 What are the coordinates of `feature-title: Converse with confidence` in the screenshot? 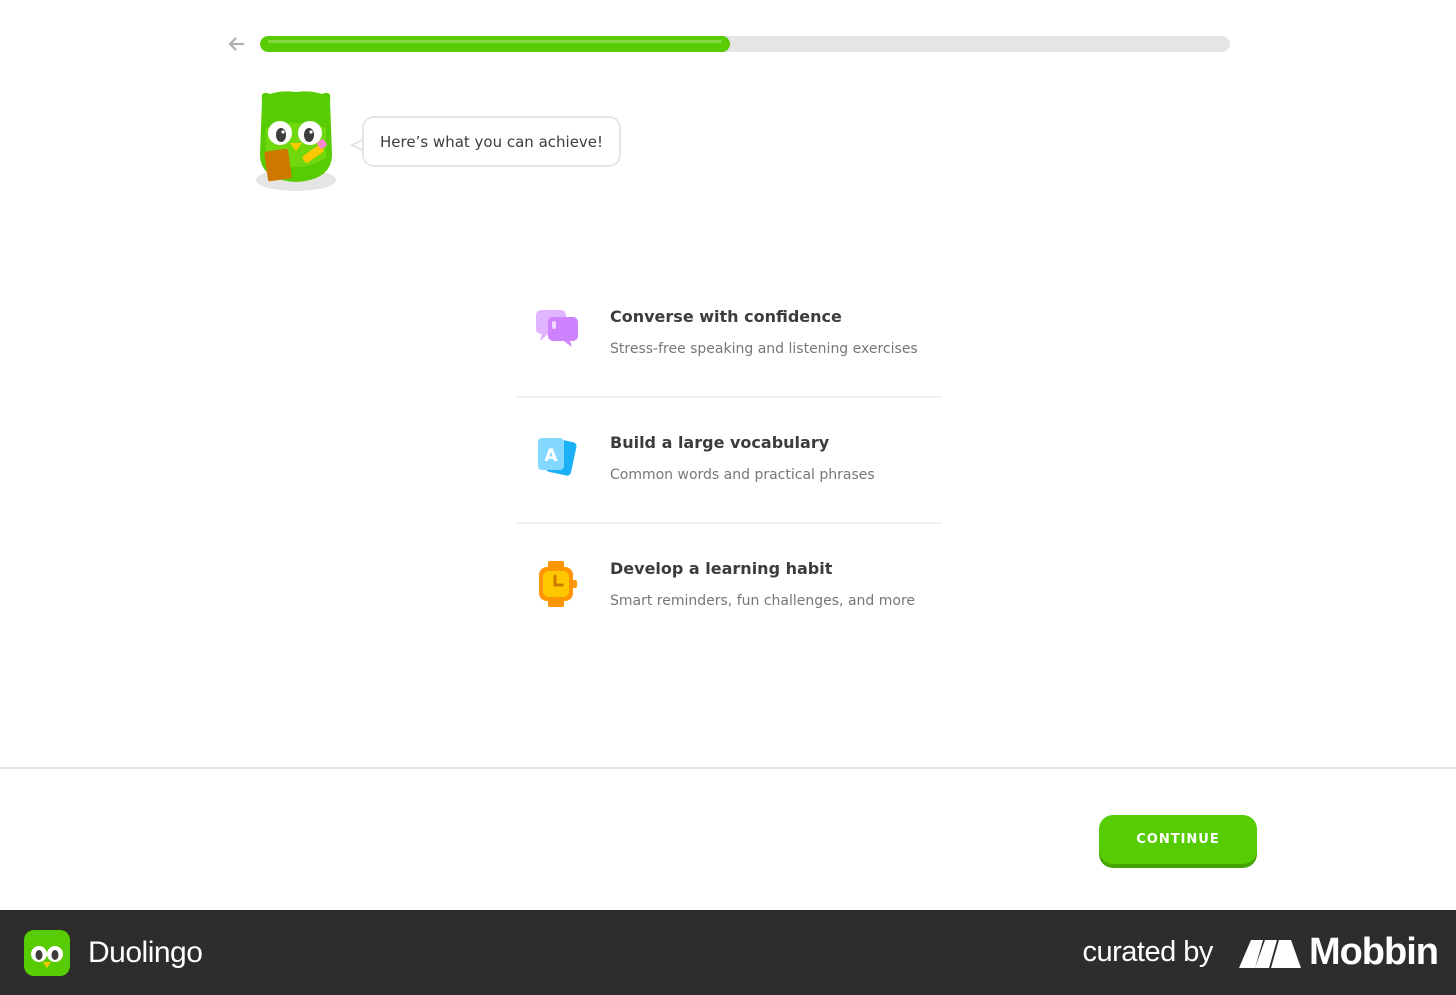 It's located at (726, 316).